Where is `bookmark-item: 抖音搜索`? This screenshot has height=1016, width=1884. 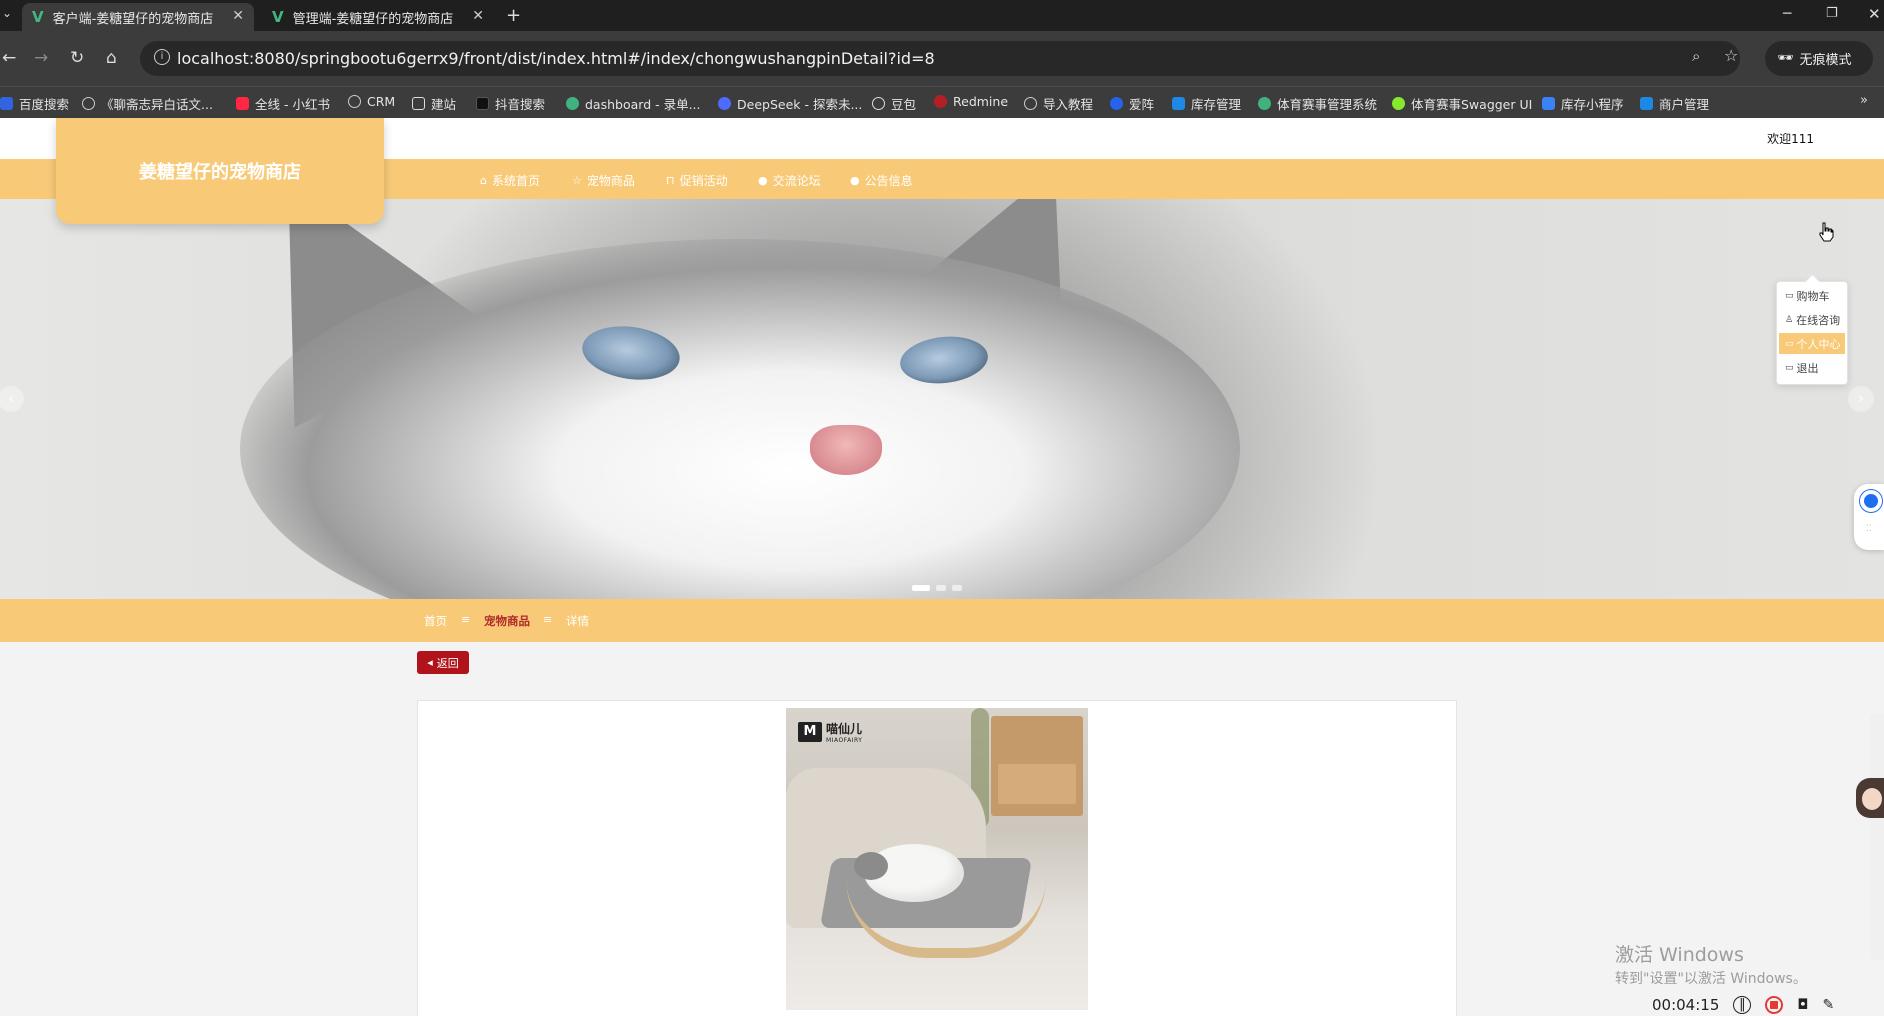
bookmark-item: 抖音搜索 is located at coordinates (510, 103).